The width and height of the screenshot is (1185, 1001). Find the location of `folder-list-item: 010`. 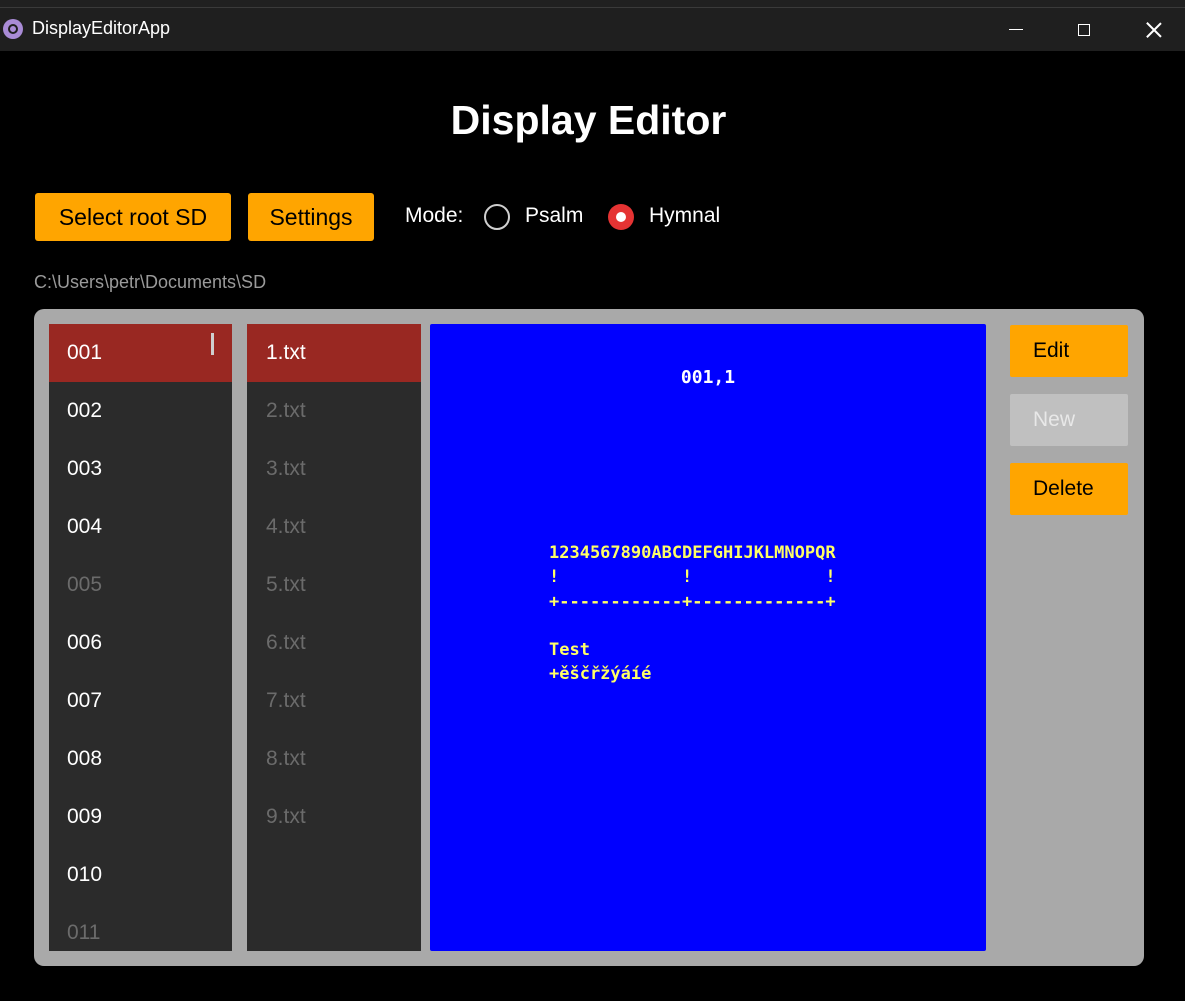

folder-list-item: 010 is located at coordinates (140, 875).